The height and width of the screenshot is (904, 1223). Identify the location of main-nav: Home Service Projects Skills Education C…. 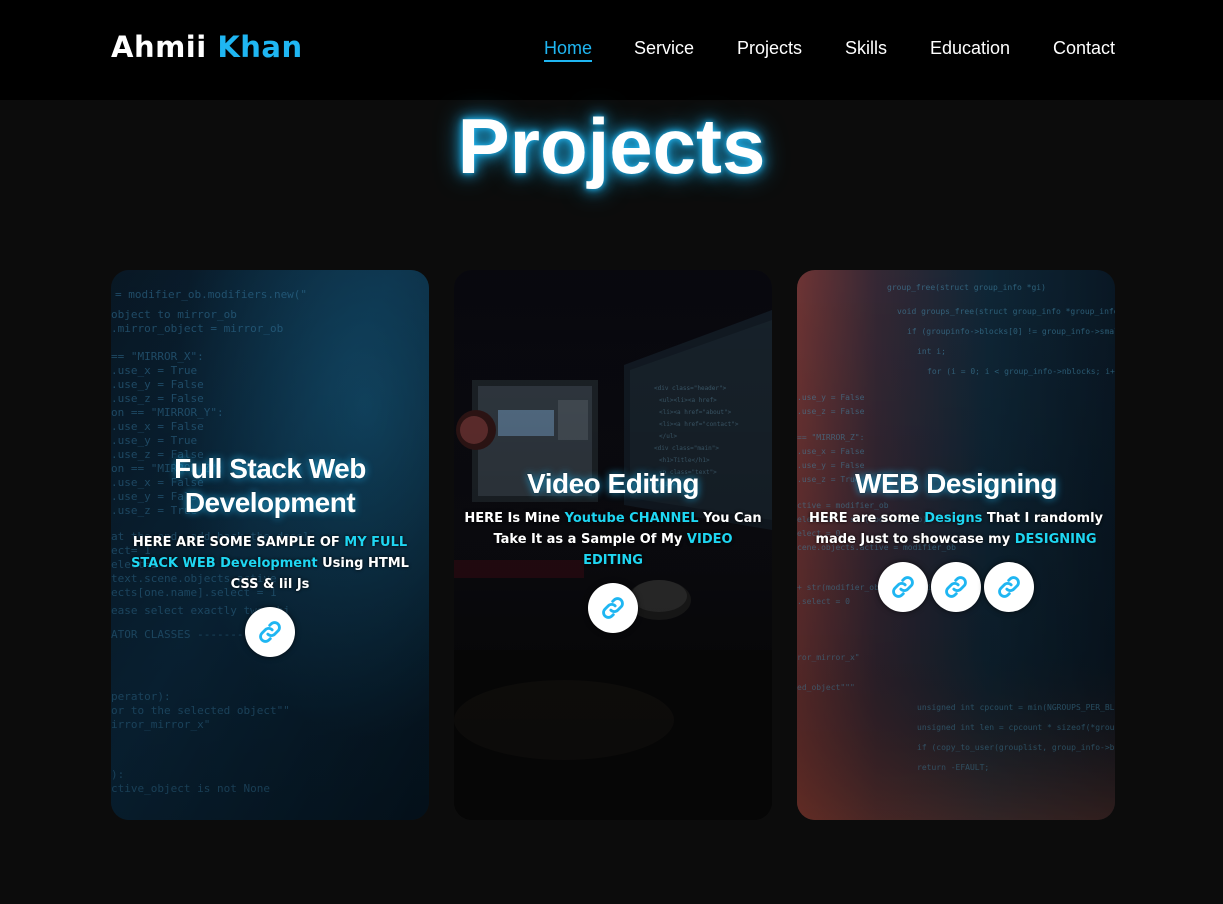
(611, 53).